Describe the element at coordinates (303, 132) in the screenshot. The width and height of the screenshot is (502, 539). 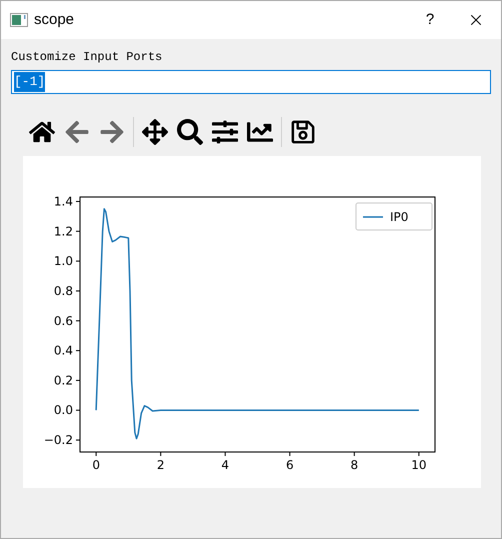
I see `save-icon` at that location.